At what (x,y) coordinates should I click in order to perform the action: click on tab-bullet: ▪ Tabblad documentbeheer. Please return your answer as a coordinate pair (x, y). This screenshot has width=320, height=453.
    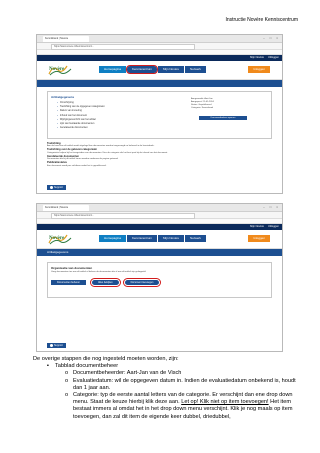
    Looking at the image, I should click on (175, 366).